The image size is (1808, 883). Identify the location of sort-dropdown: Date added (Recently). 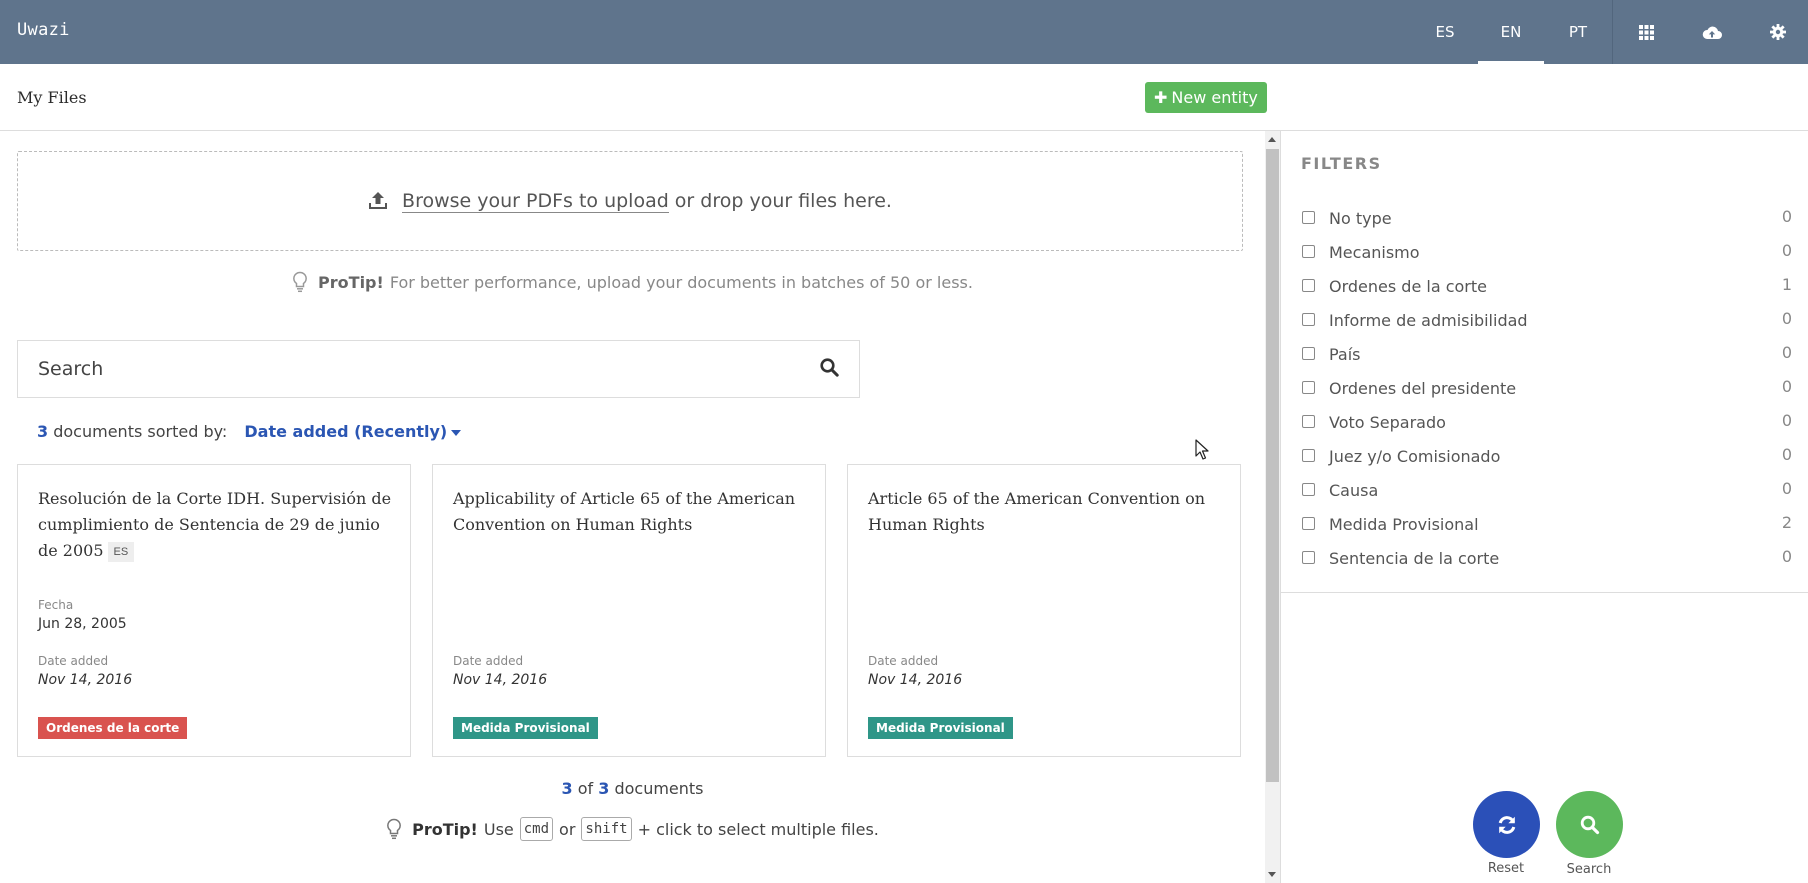
(353, 431).